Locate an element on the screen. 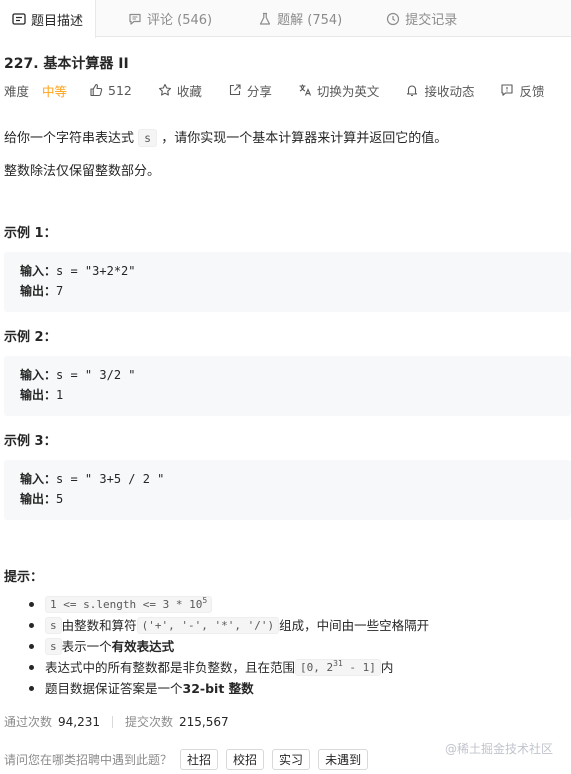 Image resolution: width=571 pixels, height=774 pixels. like-button: 512 is located at coordinates (110, 90).